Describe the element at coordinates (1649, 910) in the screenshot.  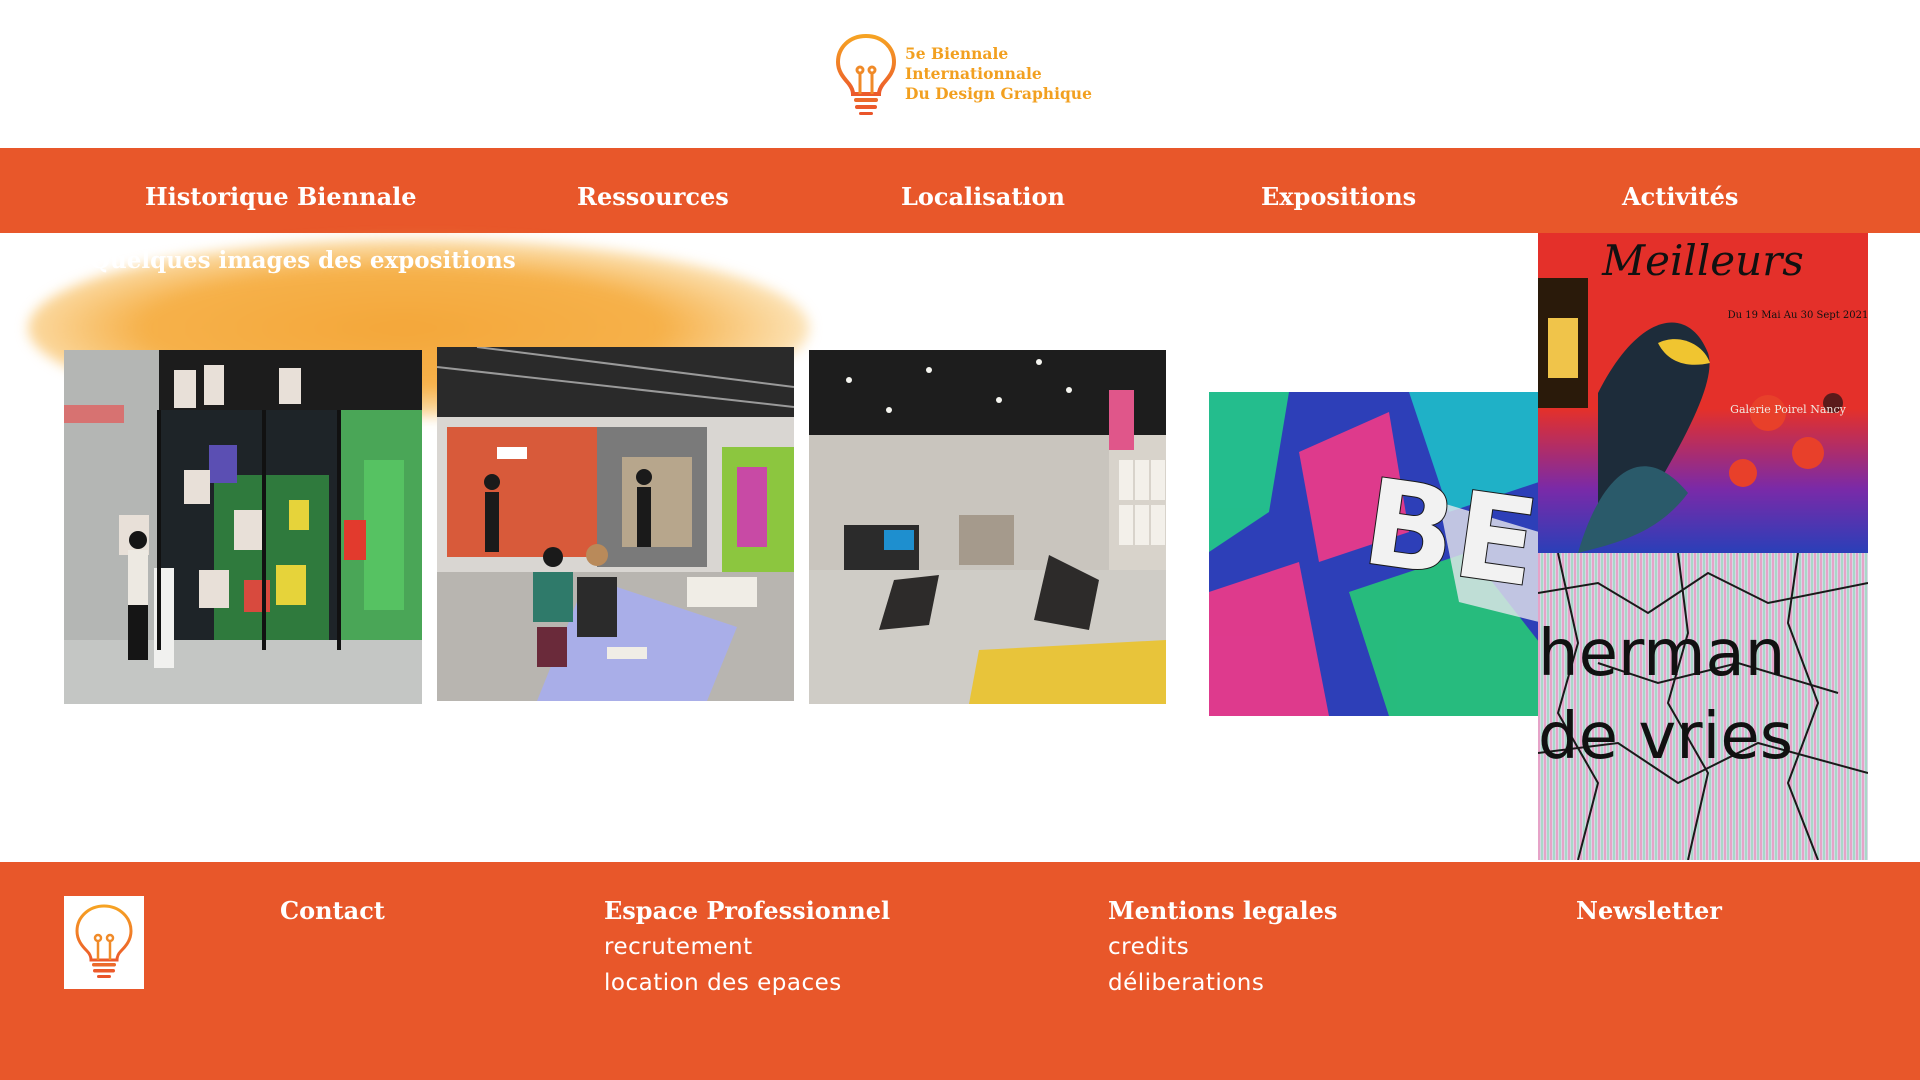
I see `footer-newsletter: Newsletter` at that location.